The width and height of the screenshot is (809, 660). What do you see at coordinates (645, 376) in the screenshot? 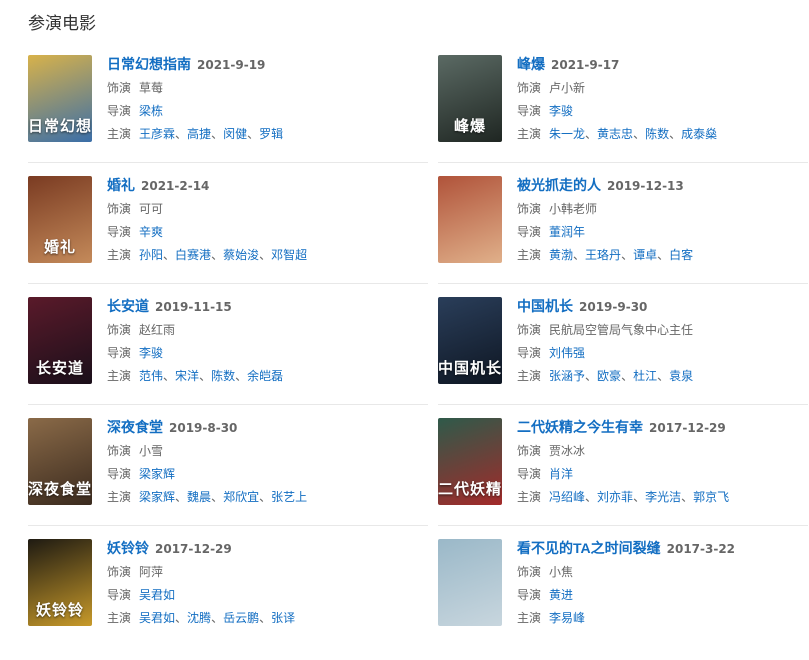
I see `cast-link: 杜江` at bounding box center [645, 376].